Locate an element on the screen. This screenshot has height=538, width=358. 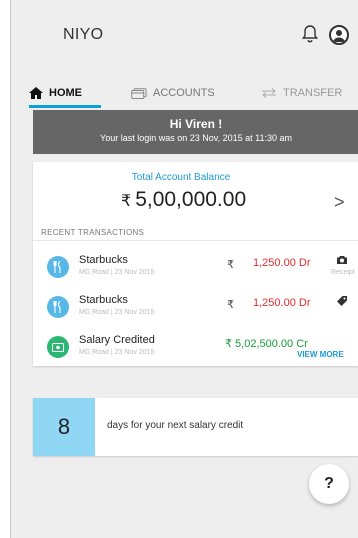
salary-countdown-text: days for your next salary credit is located at coordinates (175, 425).